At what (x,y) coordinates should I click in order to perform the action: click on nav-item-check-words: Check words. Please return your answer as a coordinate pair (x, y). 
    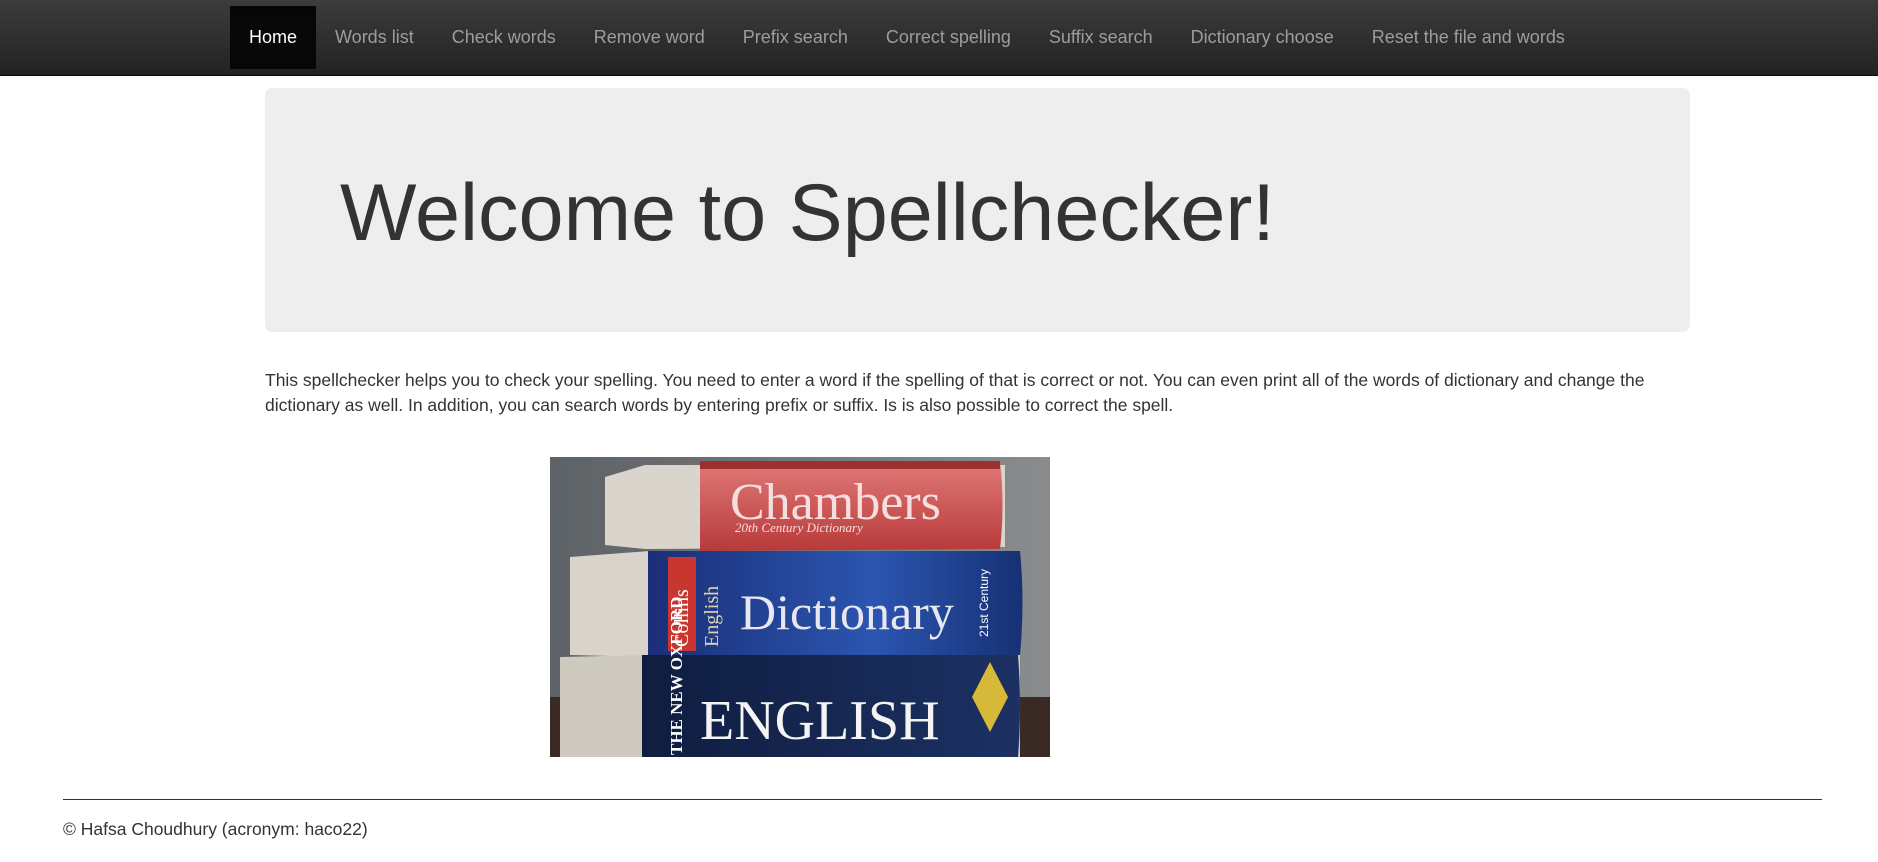
    Looking at the image, I should click on (504, 37).